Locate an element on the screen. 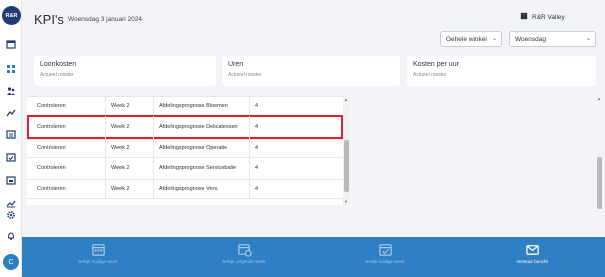 The height and width of the screenshot is (277, 605). nav-view-next-week: Bekijk volgende week is located at coordinates (244, 257).